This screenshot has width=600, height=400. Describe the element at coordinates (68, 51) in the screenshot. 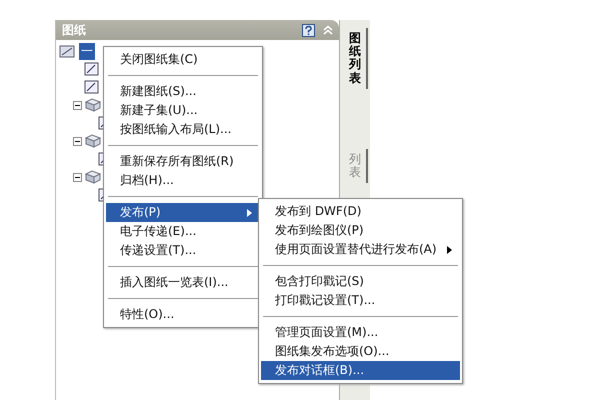

I see `sheet-set-icon` at that location.